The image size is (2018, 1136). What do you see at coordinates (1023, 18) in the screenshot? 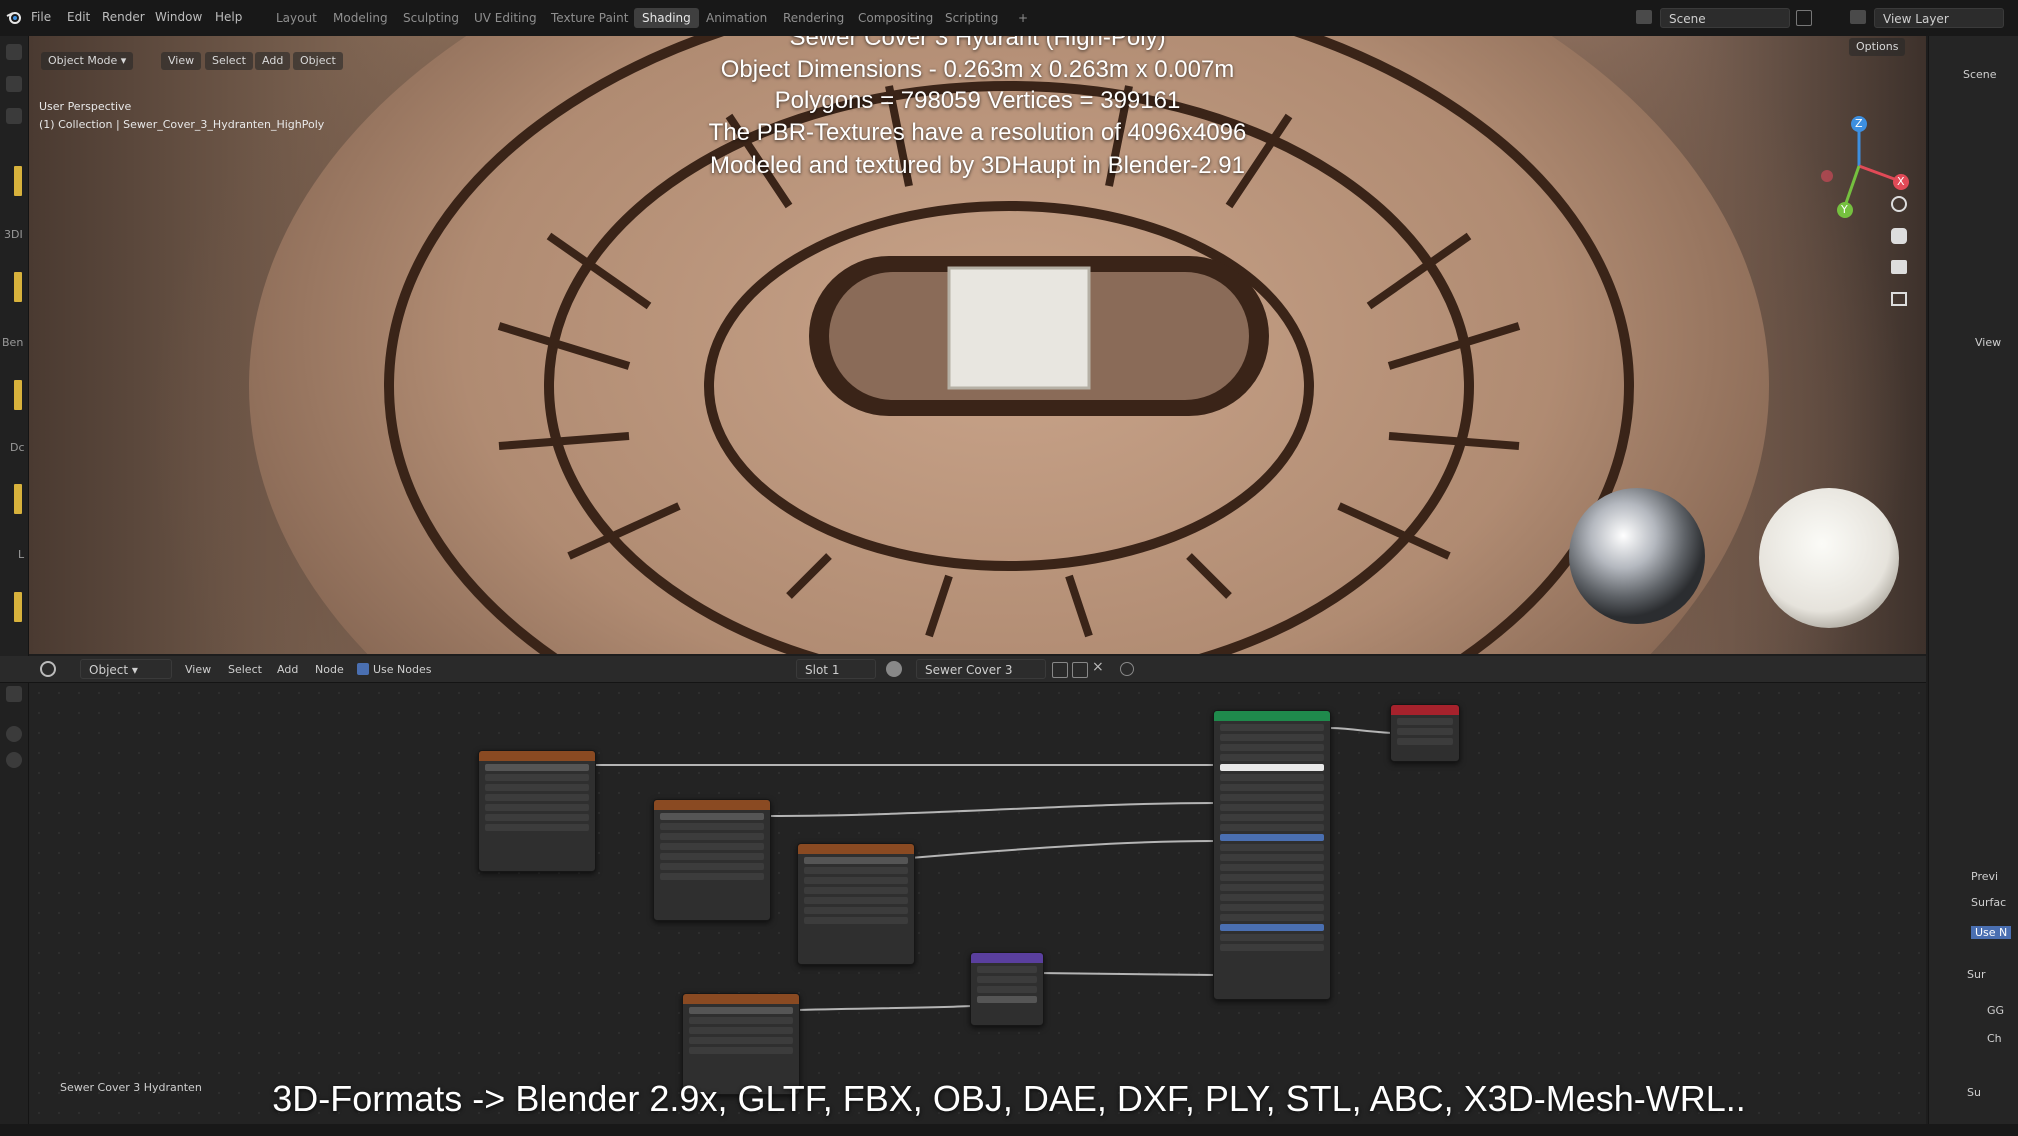
I see `add-workspace-button: +` at bounding box center [1023, 18].